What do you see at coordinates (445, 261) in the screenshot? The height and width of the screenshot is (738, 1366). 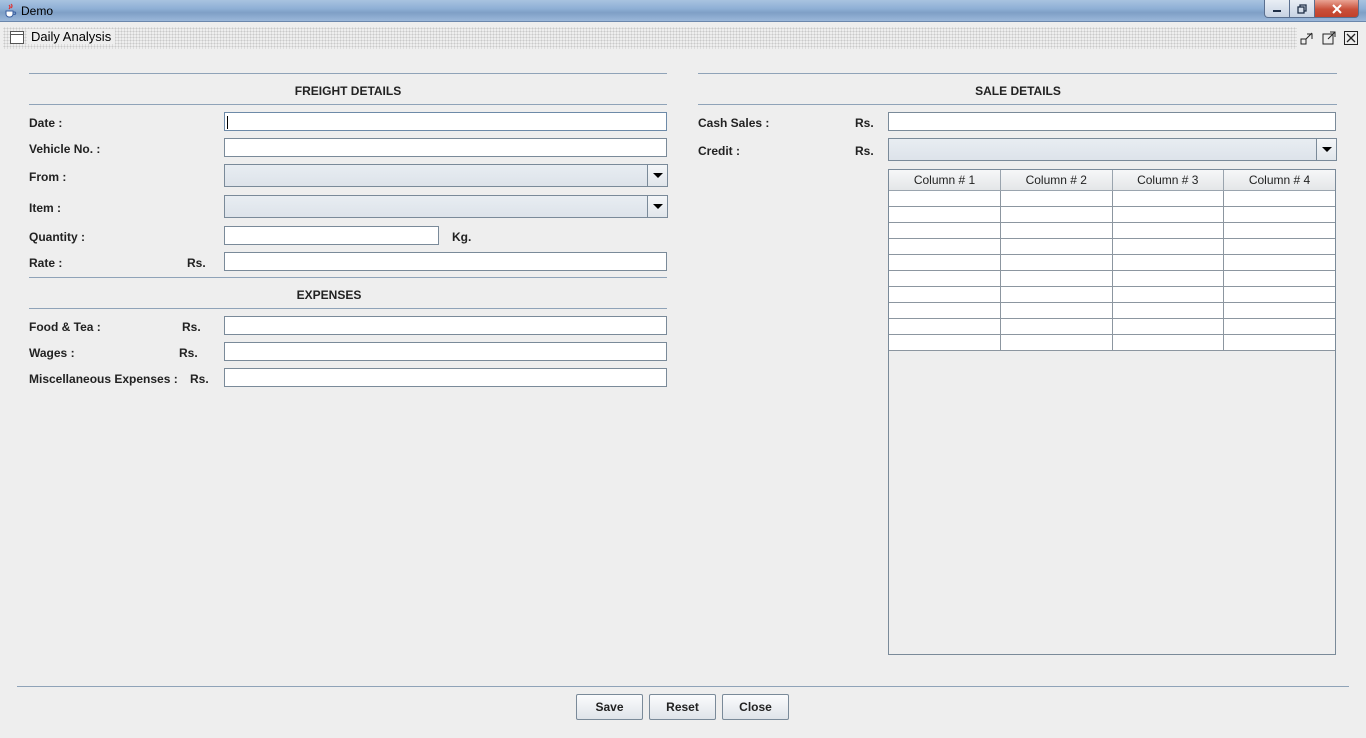 I see `rate-field` at bounding box center [445, 261].